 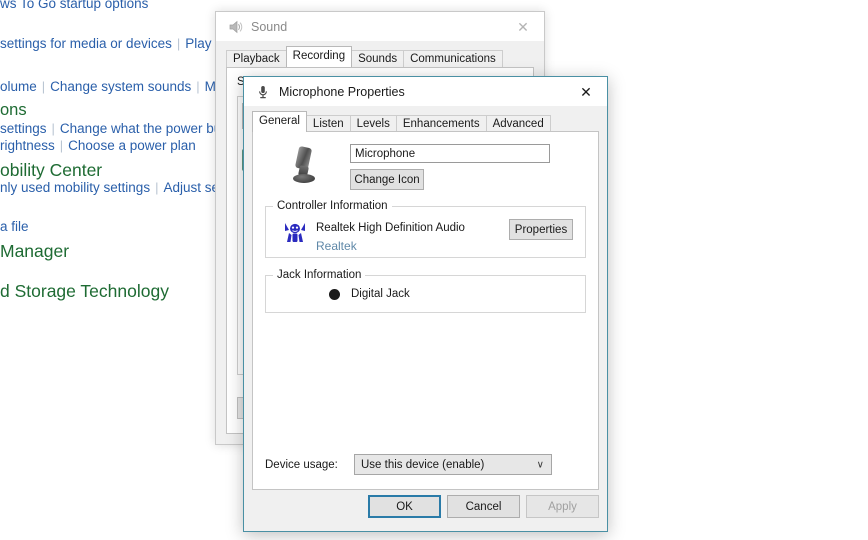 I want to click on bg-link-a-file: a file, so click(x=14, y=226).